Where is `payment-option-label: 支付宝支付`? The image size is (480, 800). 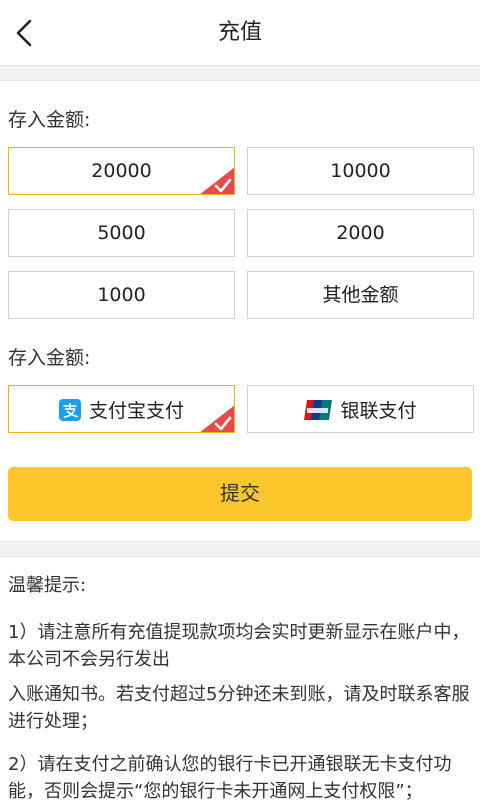
payment-option-label: 支付宝支付 is located at coordinates (136, 411).